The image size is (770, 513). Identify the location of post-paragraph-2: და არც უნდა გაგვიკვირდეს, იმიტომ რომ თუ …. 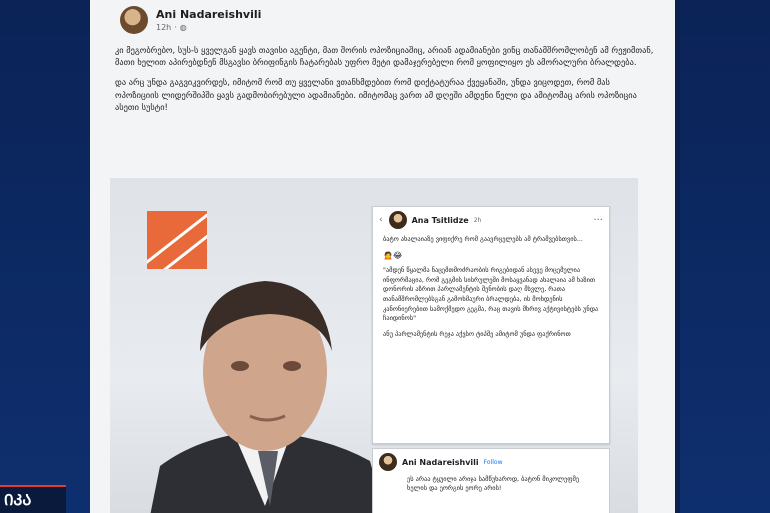
(376, 94).